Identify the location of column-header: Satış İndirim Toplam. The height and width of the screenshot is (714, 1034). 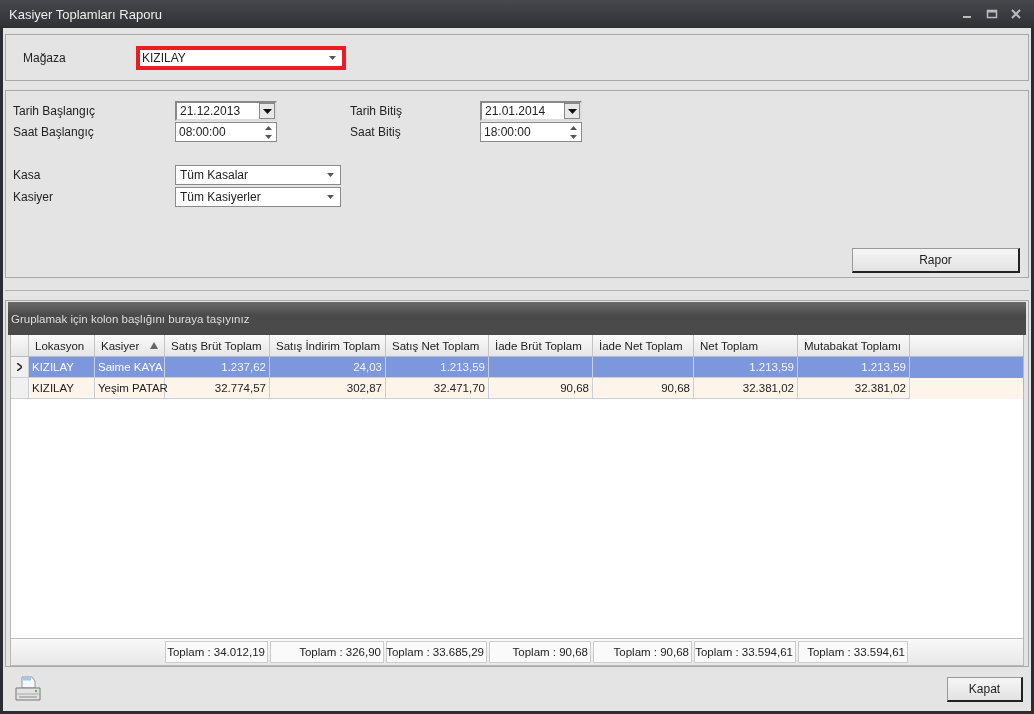
(328, 345).